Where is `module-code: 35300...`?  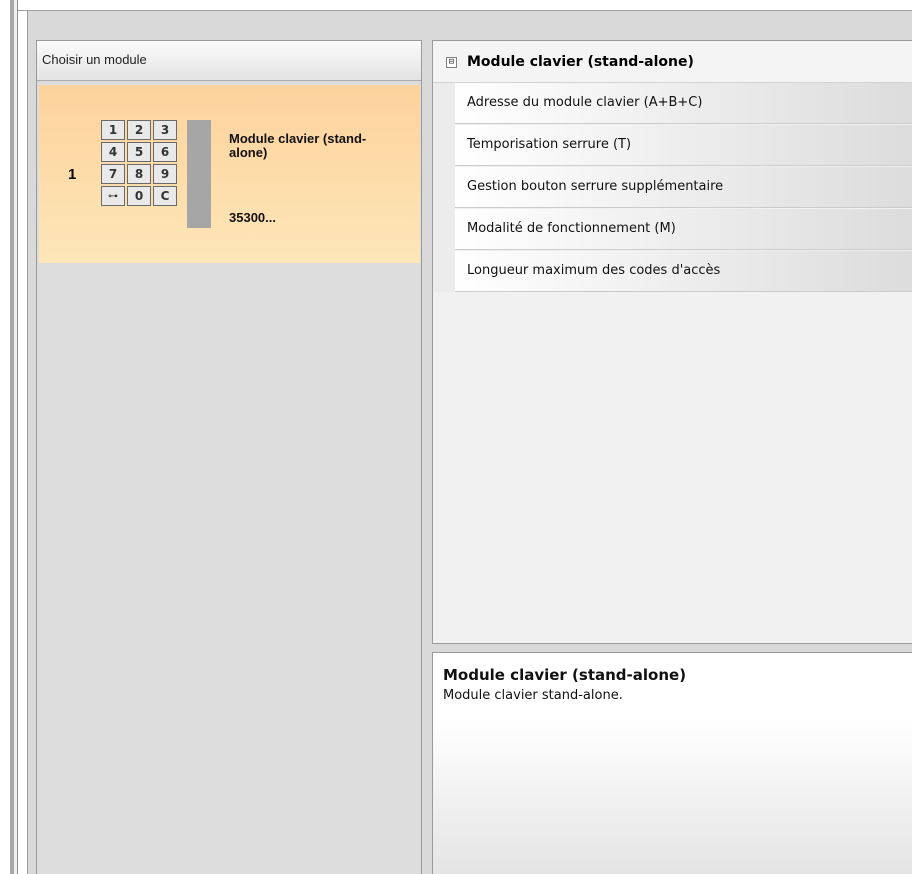
module-code: 35300... is located at coordinates (252, 217).